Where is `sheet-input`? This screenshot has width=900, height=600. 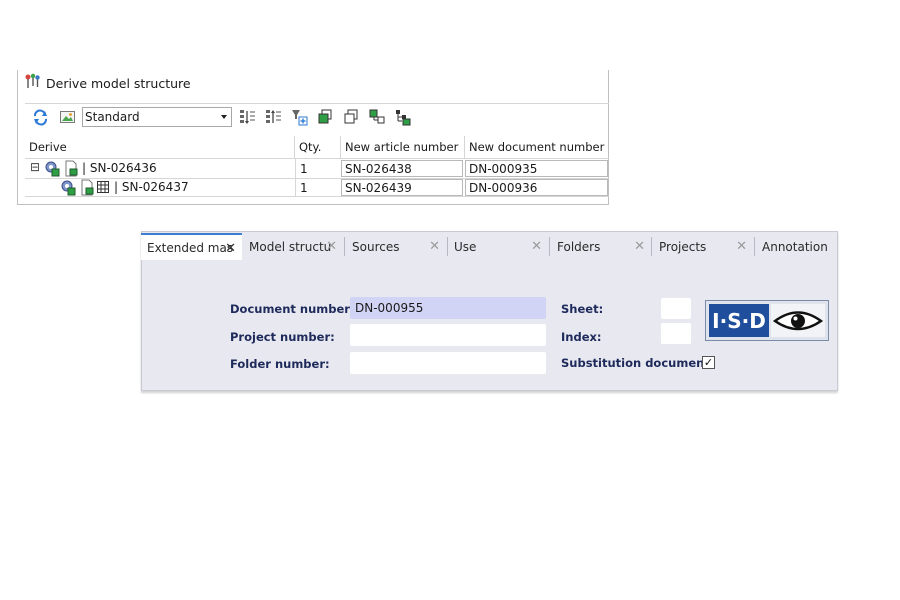 sheet-input is located at coordinates (676, 308).